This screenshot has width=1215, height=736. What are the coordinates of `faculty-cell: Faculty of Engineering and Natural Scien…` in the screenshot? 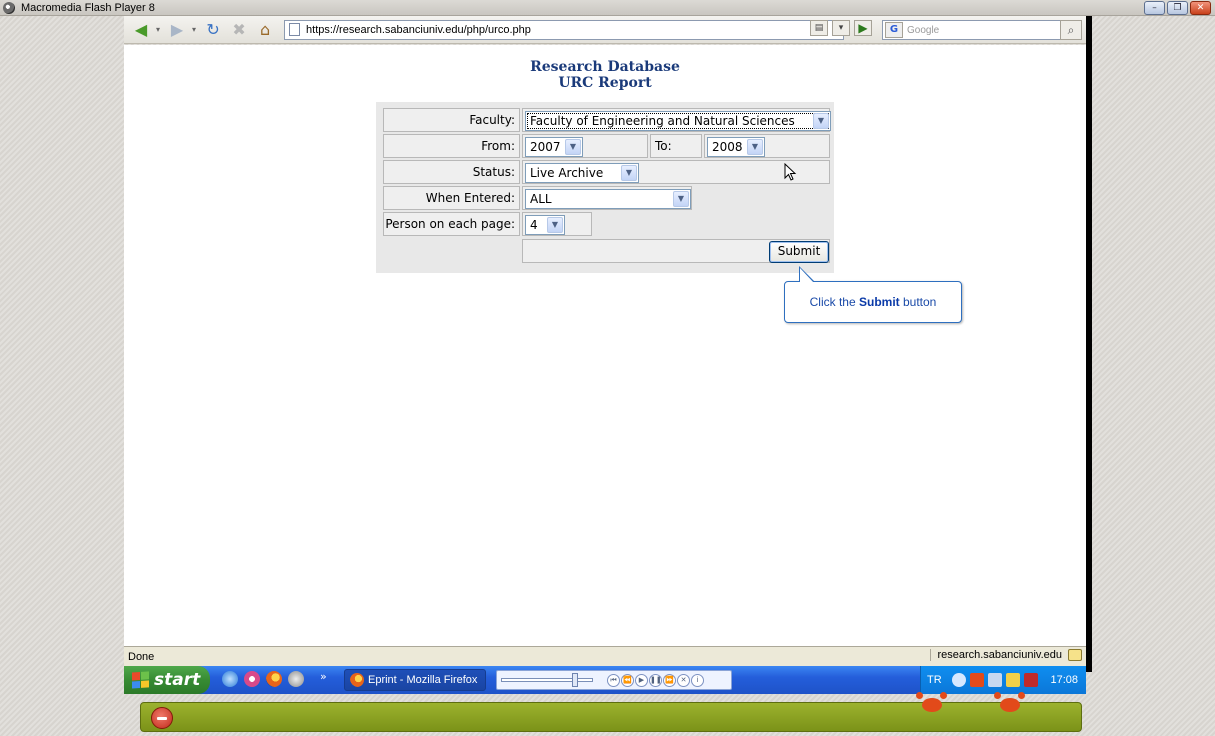 It's located at (676, 120).